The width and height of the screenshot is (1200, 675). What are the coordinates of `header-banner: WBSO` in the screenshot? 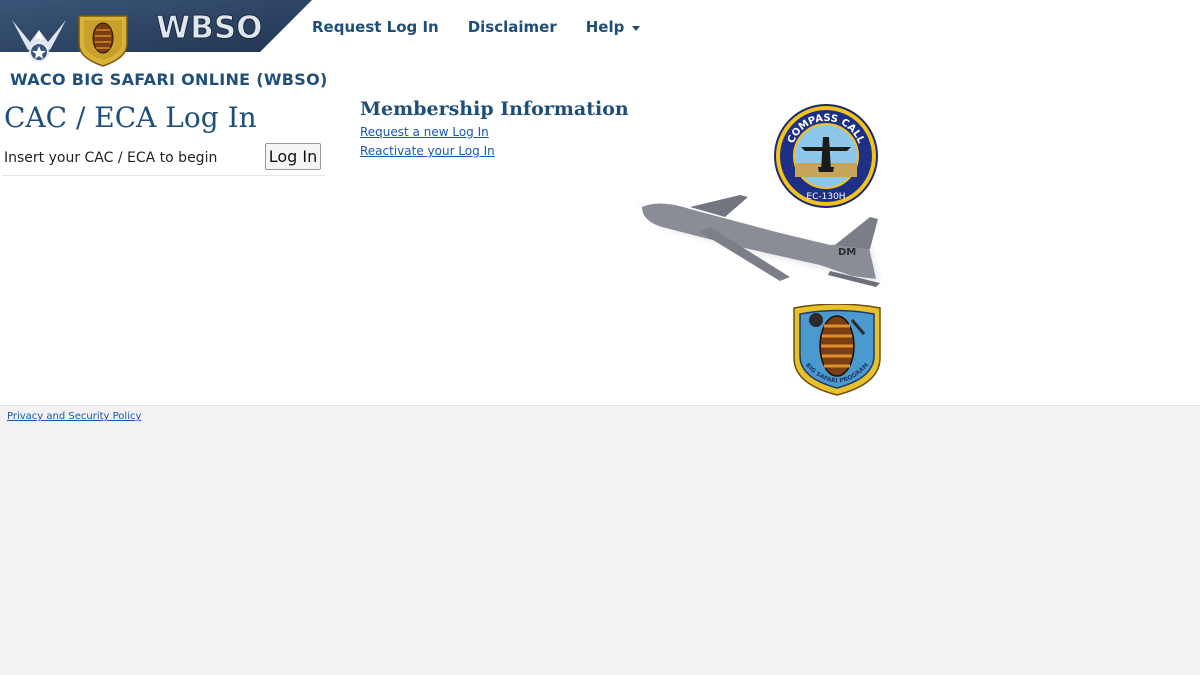 It's located at (156, 34).